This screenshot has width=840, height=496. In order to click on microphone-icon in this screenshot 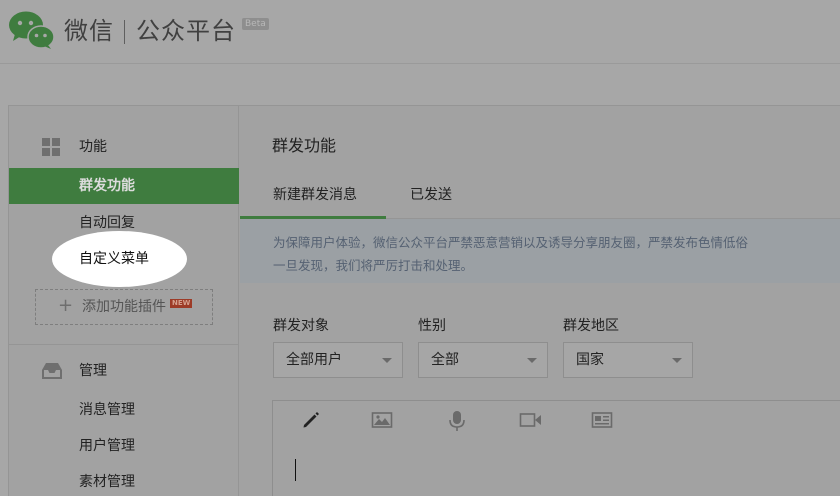, I will do `click(457, 421)`.